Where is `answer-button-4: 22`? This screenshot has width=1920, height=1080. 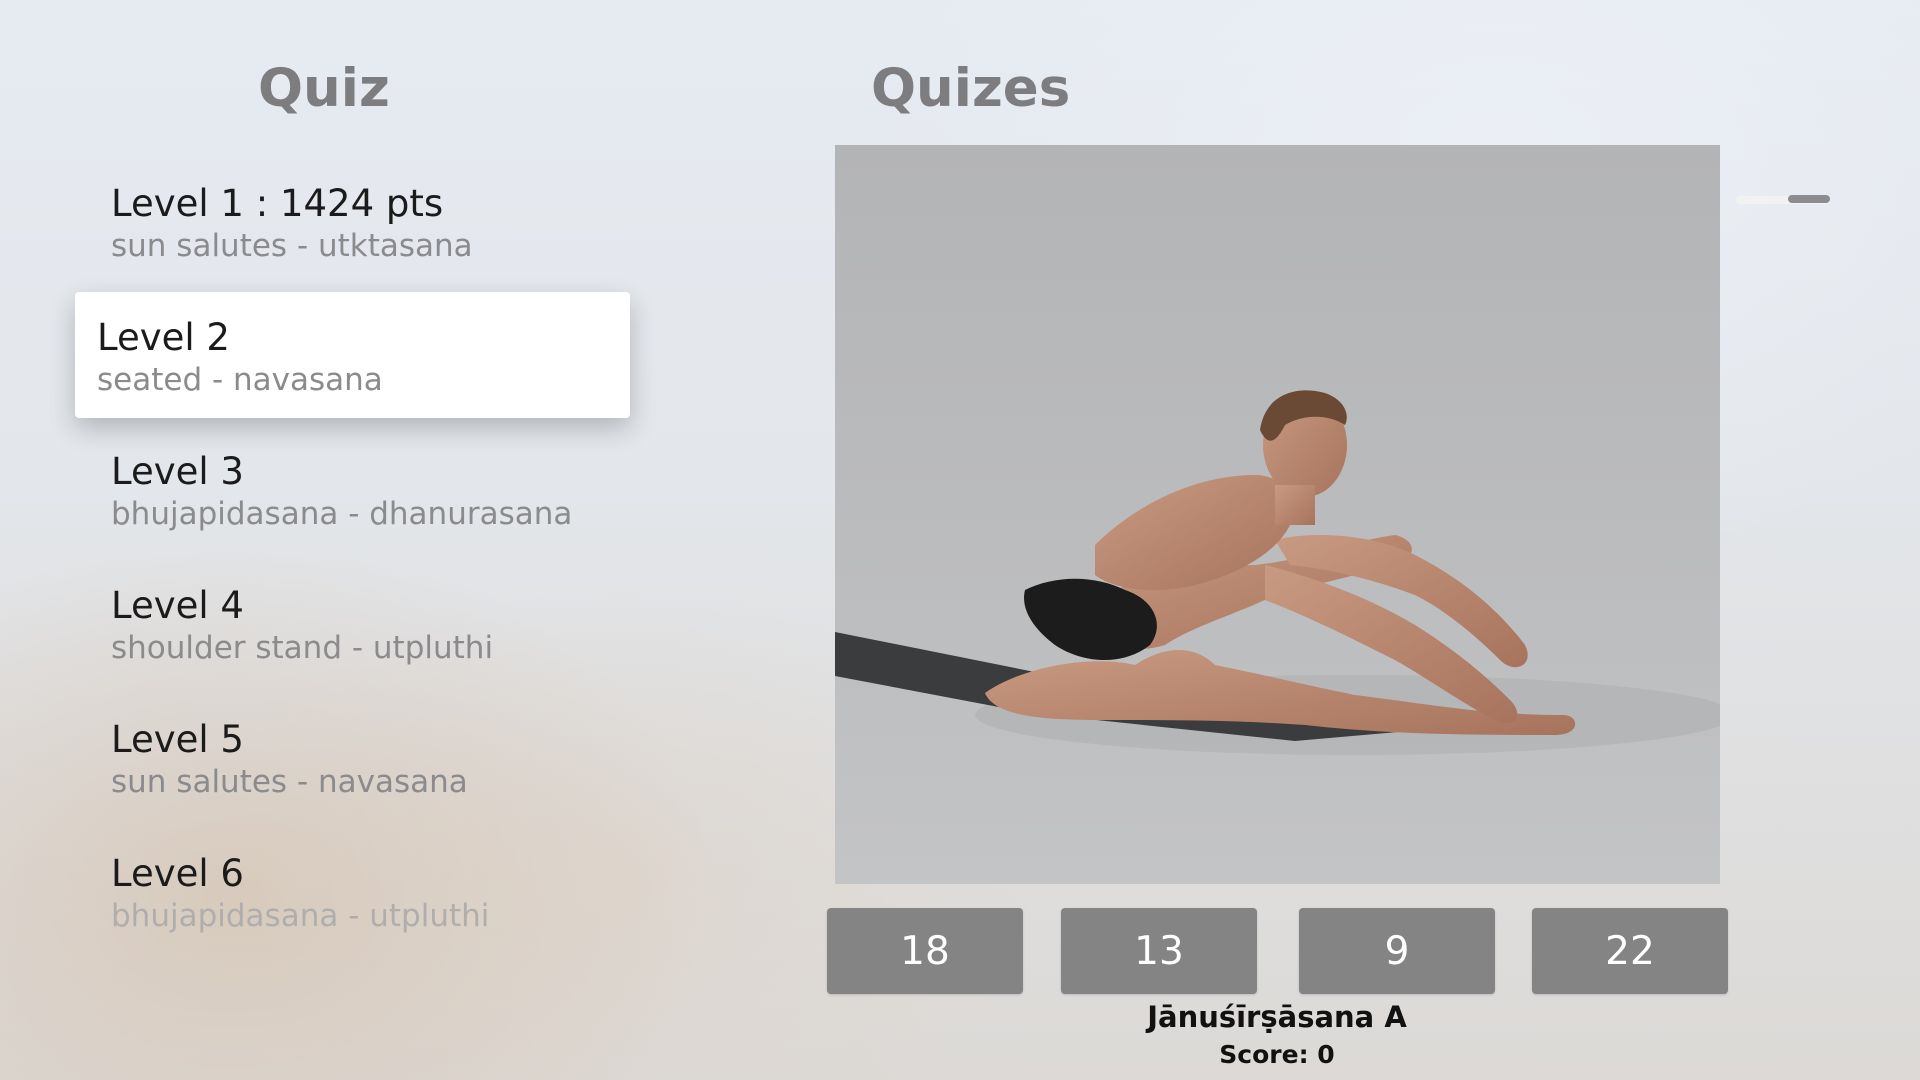 answer-button-4: 22 is located at coordinates (1630, 951).